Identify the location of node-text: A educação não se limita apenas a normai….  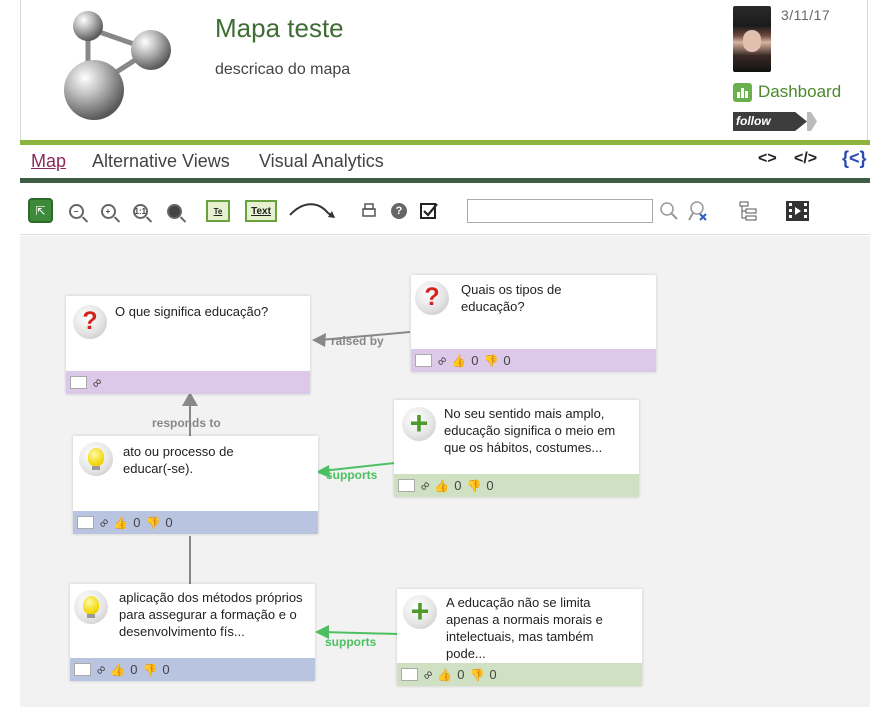
(524, 628).